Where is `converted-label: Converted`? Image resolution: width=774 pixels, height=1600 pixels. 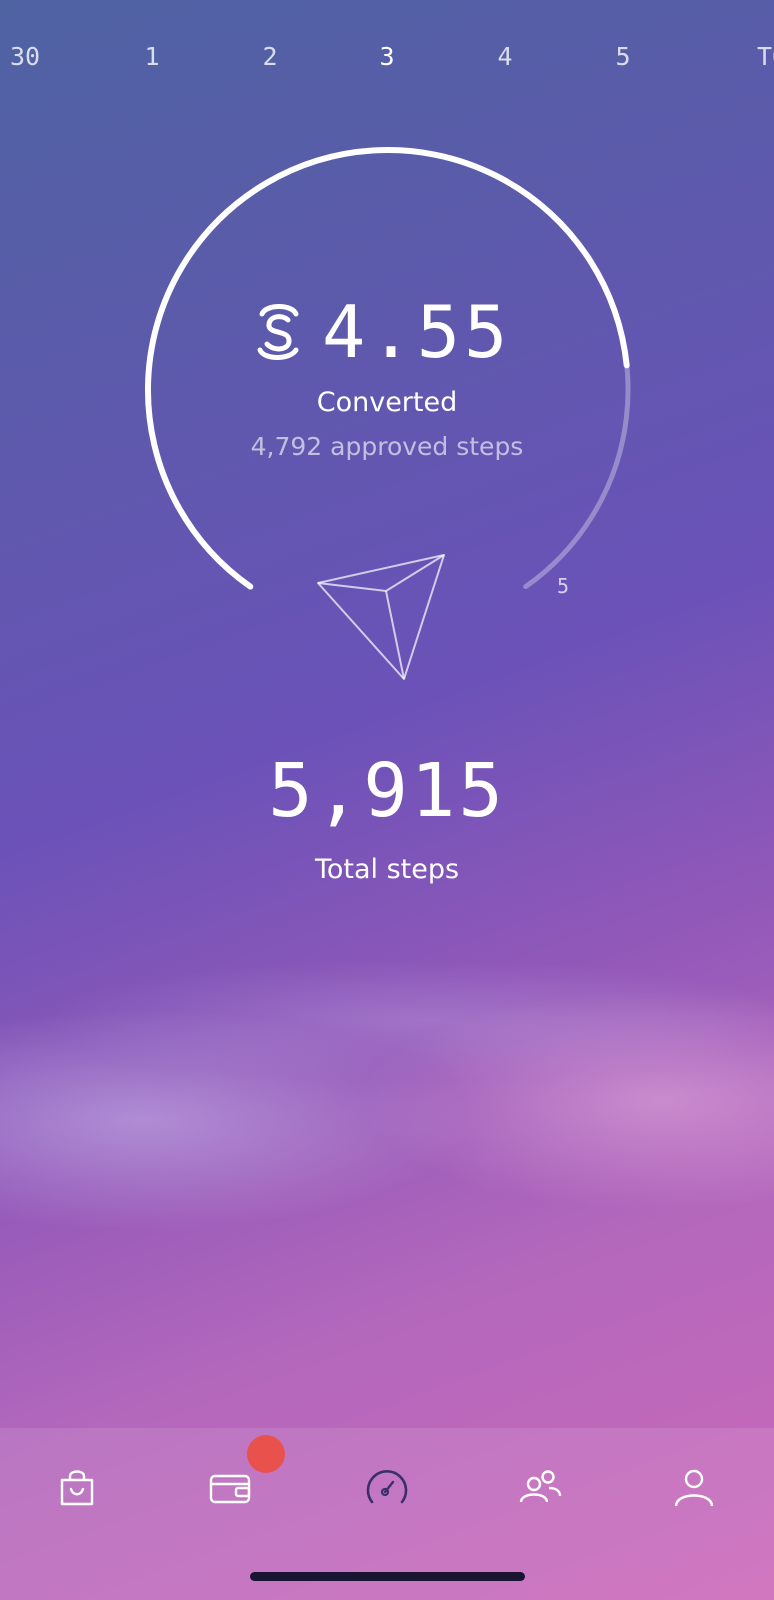
converted-label: Converted is located at coordinates (387, 402).